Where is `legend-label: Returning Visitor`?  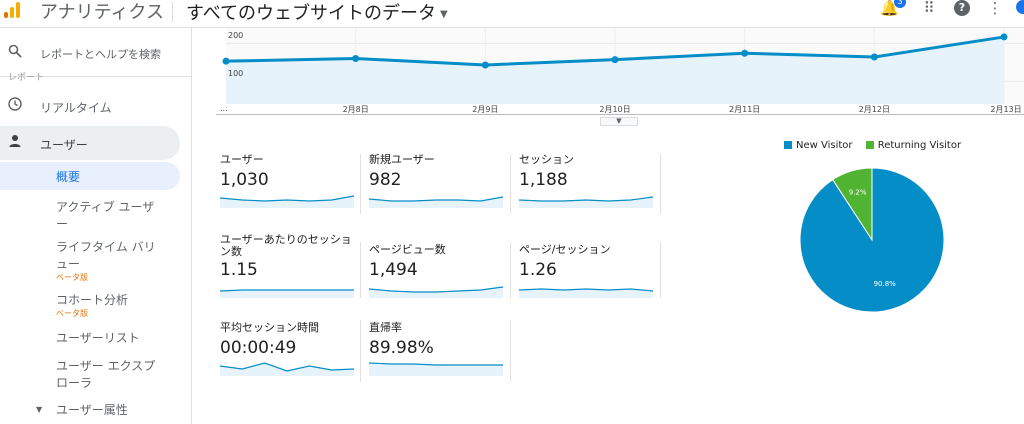
legend-label: Returning Visitor is located at coordinates (919, 145).